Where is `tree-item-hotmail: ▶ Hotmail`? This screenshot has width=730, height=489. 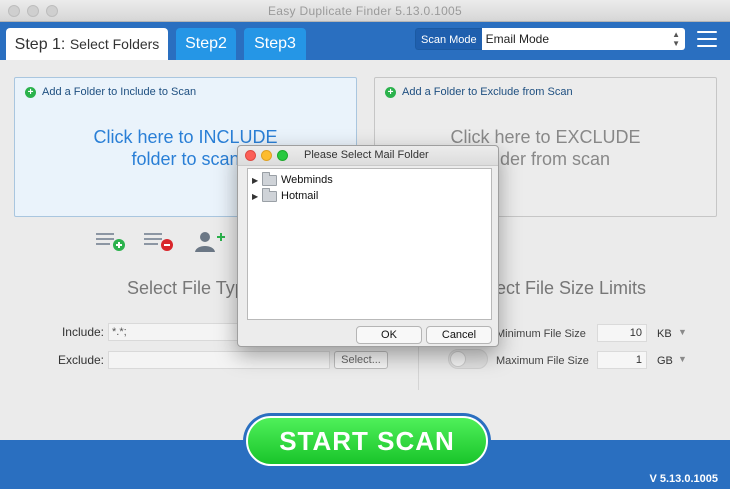
tree-item-hotmail: ▶ Hotmail is located at coordinates (285, 195).